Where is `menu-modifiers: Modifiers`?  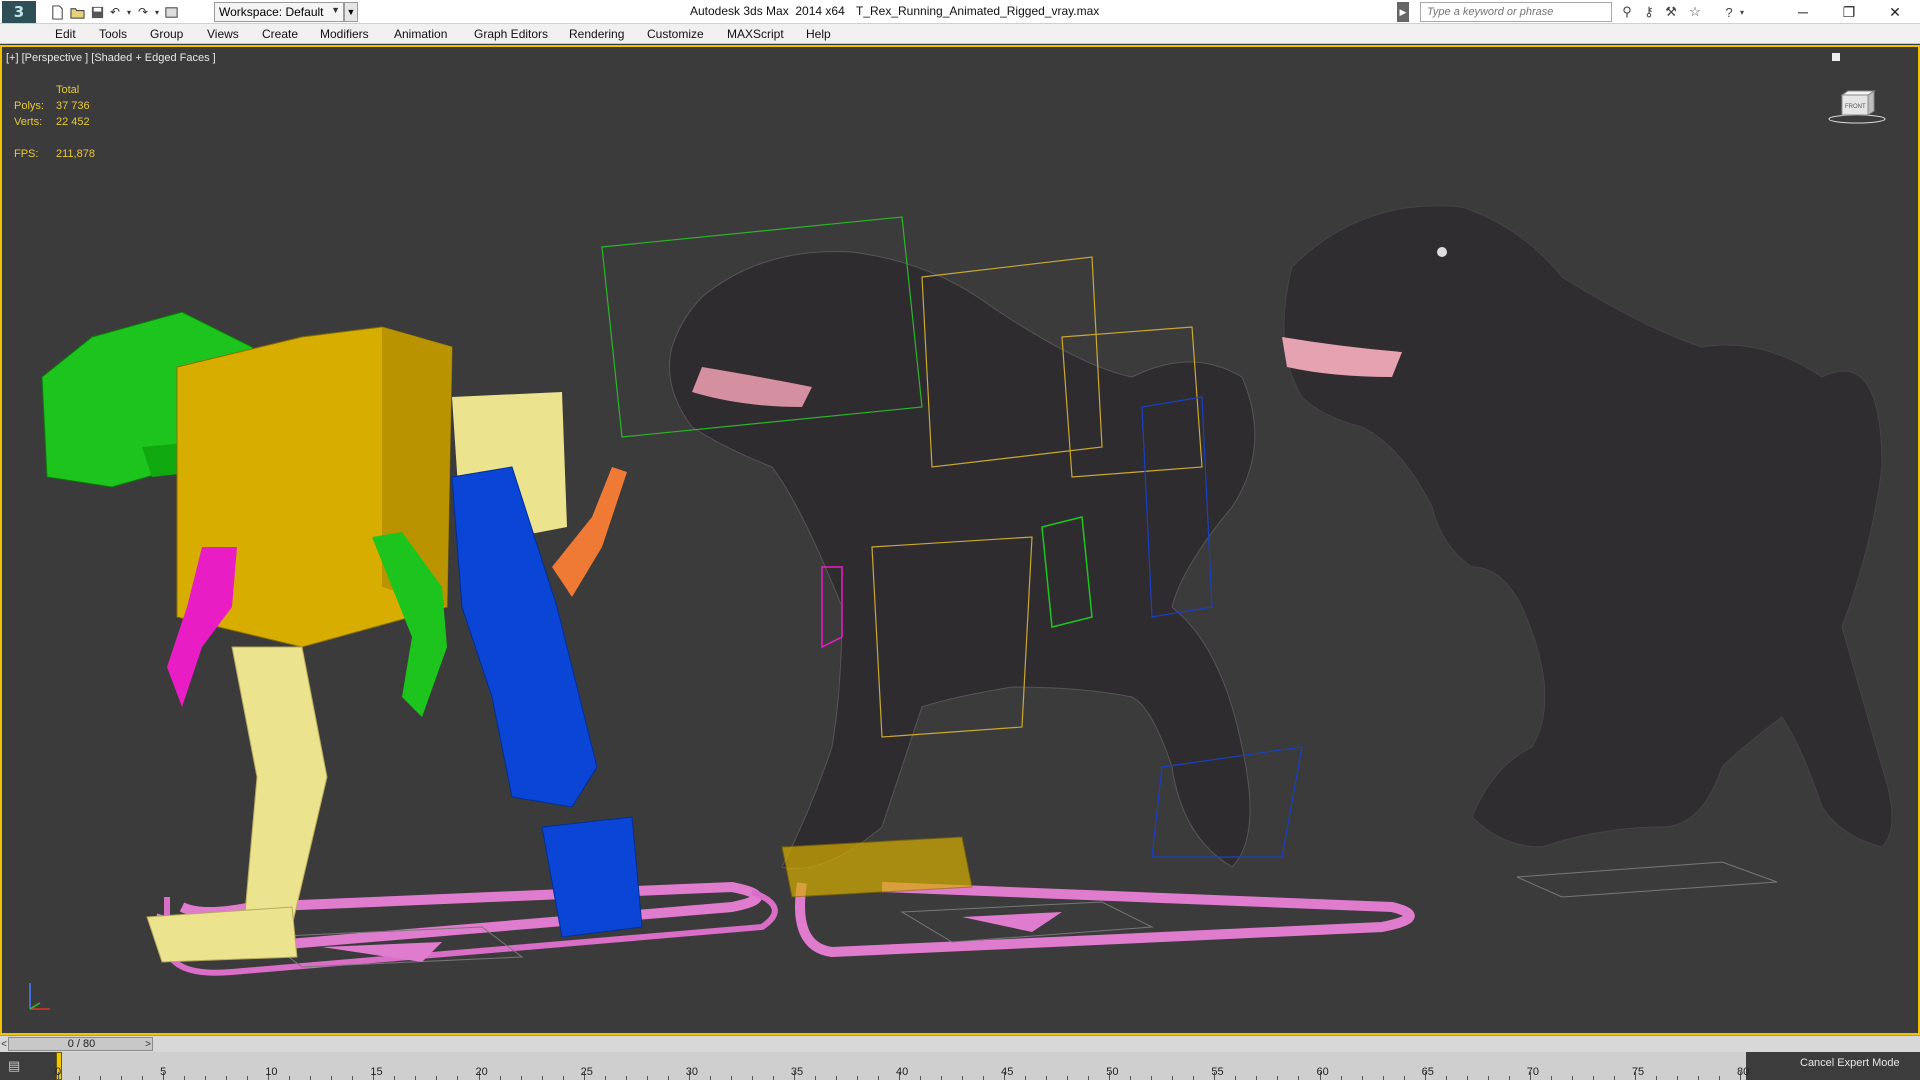
menu-modifiers: Modifiers is located at coordinates (344, 34).